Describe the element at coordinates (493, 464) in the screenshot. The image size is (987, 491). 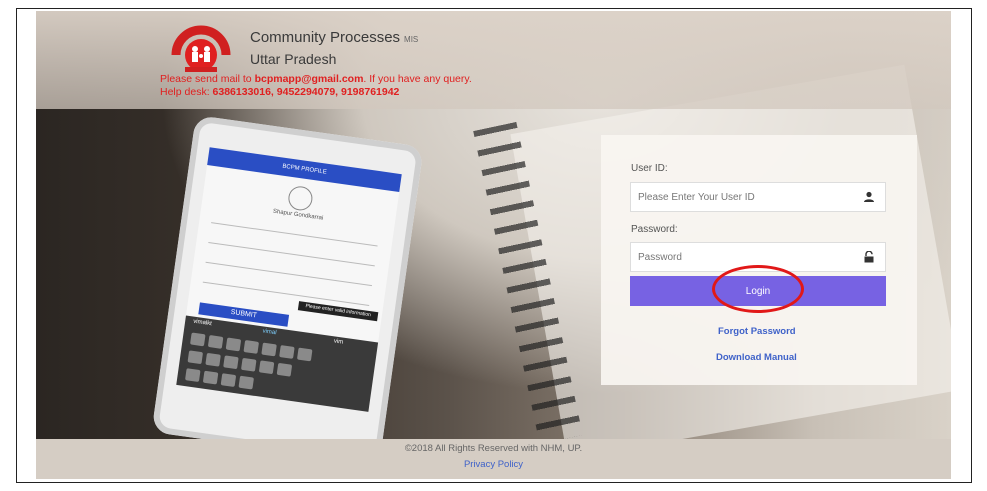
I see `privacy-policy-link: Privacy Policy` at that location.